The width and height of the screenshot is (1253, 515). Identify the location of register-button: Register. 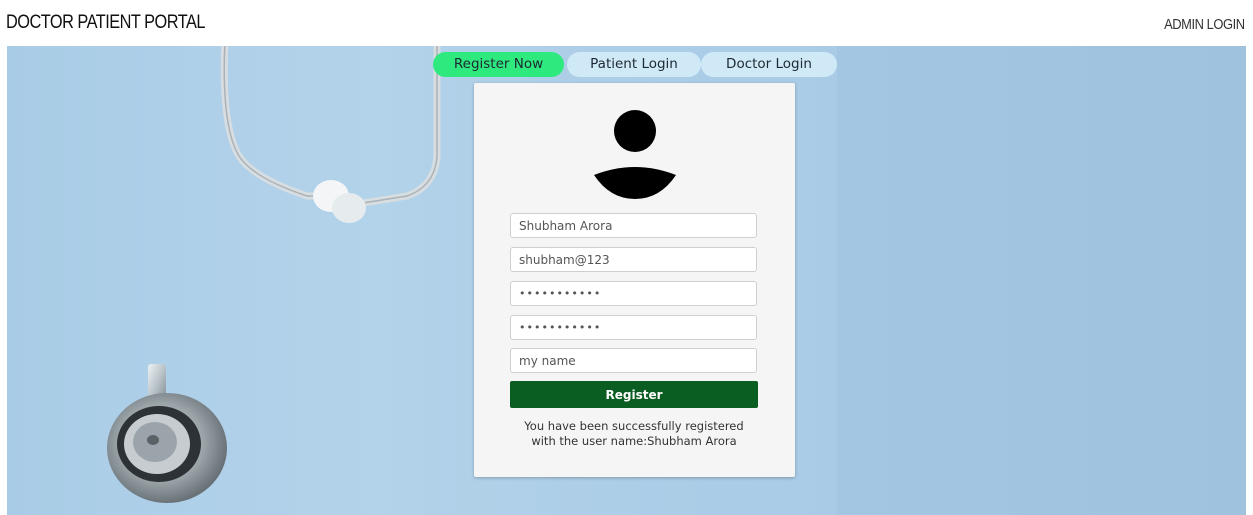
(634, 394).